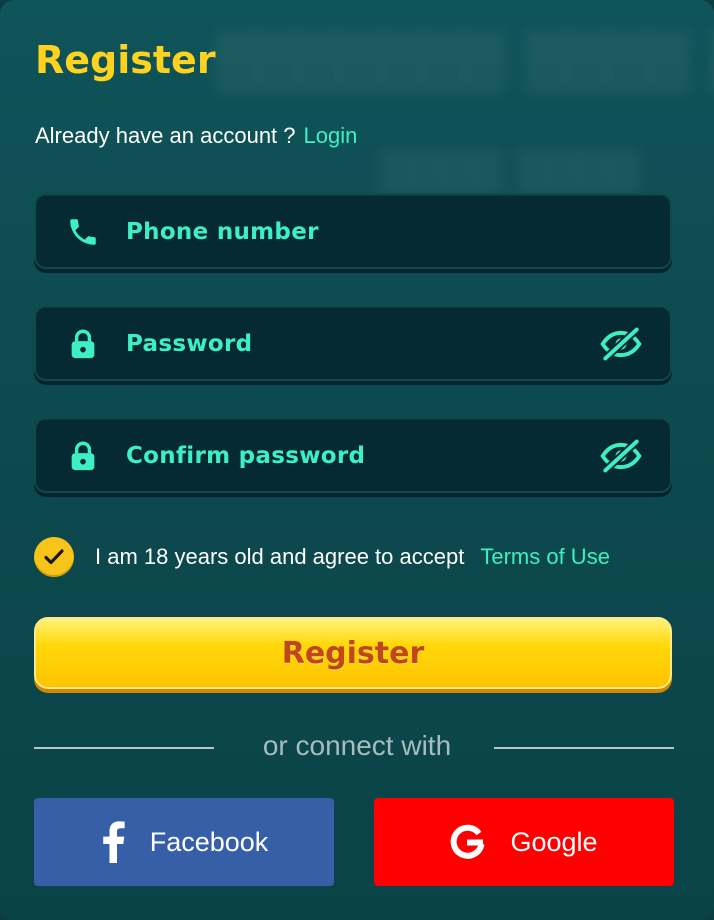 The width and height of the screenshot is (714, 920). I want to click on confirm-password-placeholder: Confirm password, so click(246, 456).